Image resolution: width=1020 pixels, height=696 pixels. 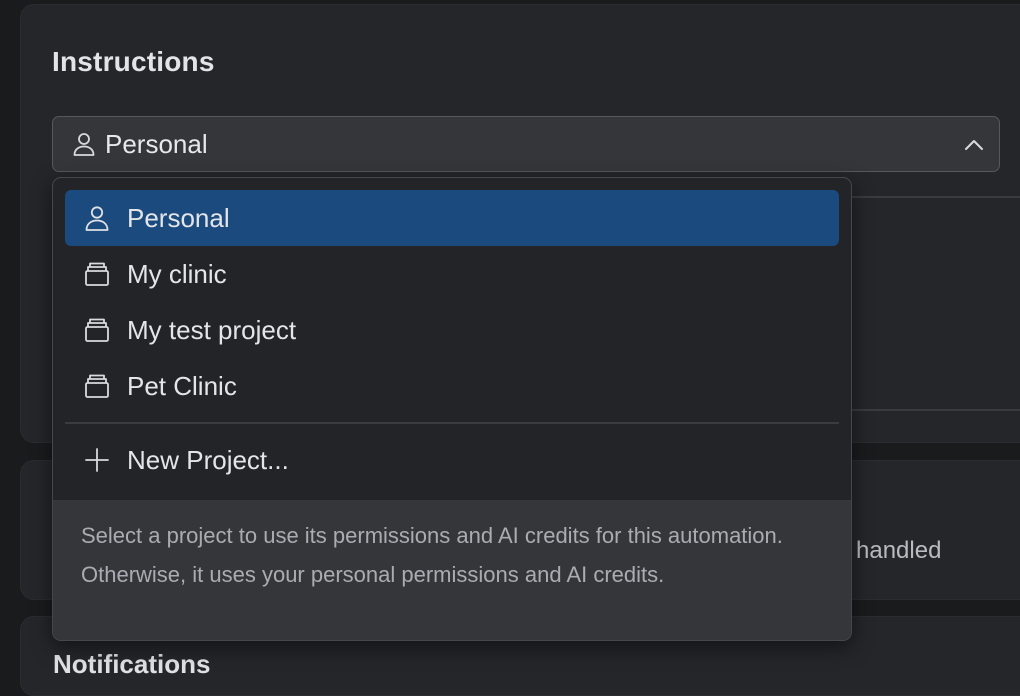 What do you see at coordinates (97, 460) in the screenshot?
I see `plus-icon` at bounding box center [97, 460].